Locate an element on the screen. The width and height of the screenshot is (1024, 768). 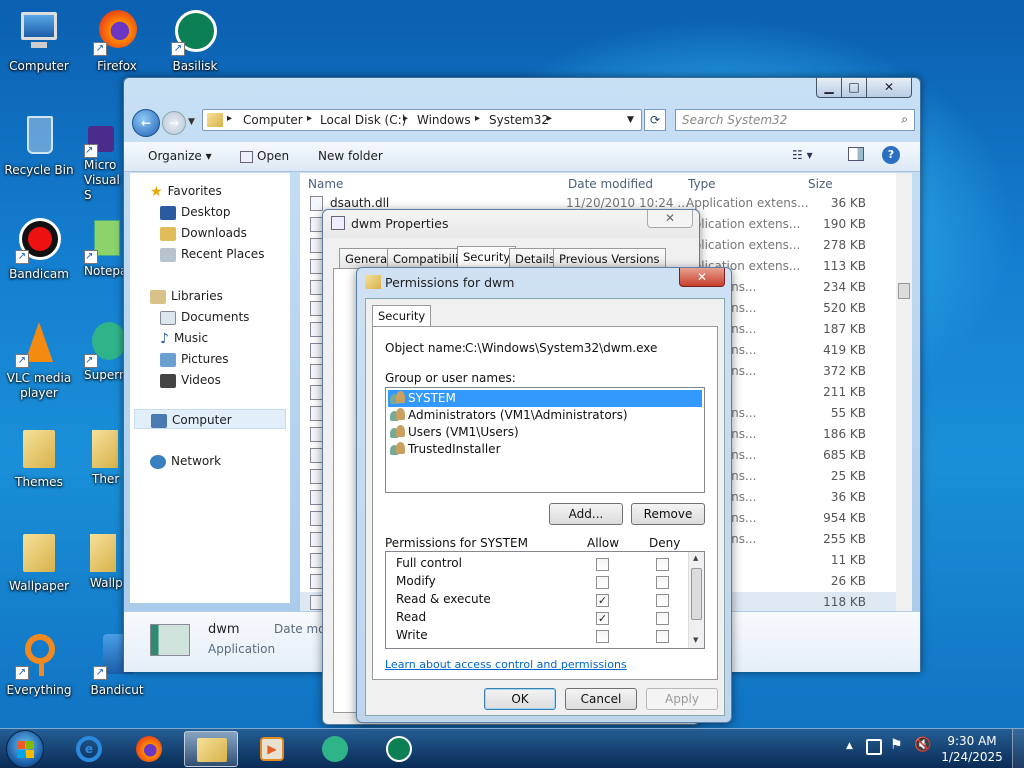
preview-pane-icon is located at coordinates (856, 154).